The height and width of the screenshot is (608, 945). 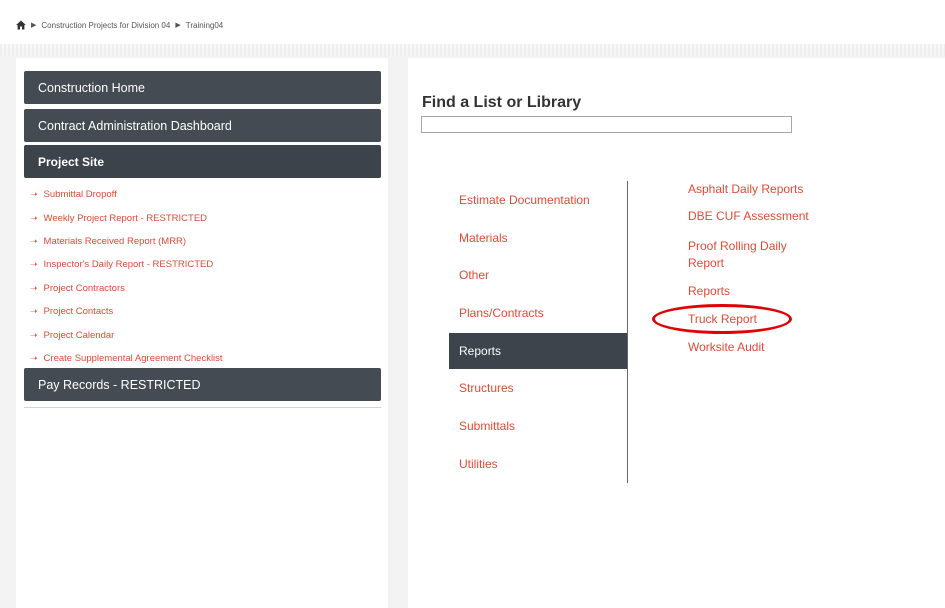 I want to click on nav-contract-administration-dashboard: Contract Administration Dashboard, so click(x=202, y=125).